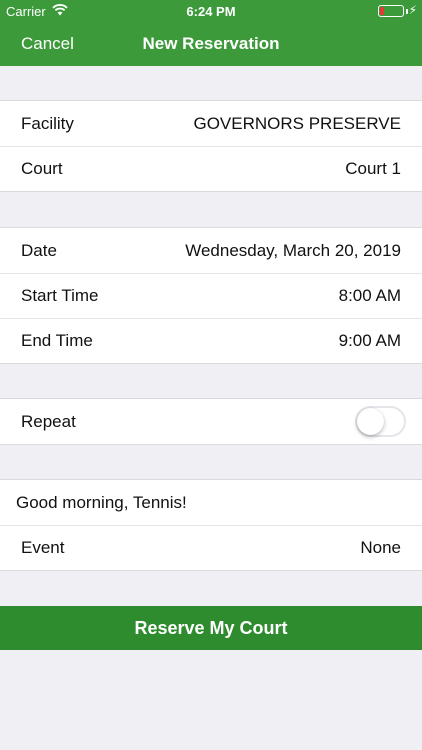 This screenshot has width=422, height=750. What do you see at coordinates (211, 628) in the screenshot?
I see `reserve-button: Reserve My Court` at bounding box center [211, 628].